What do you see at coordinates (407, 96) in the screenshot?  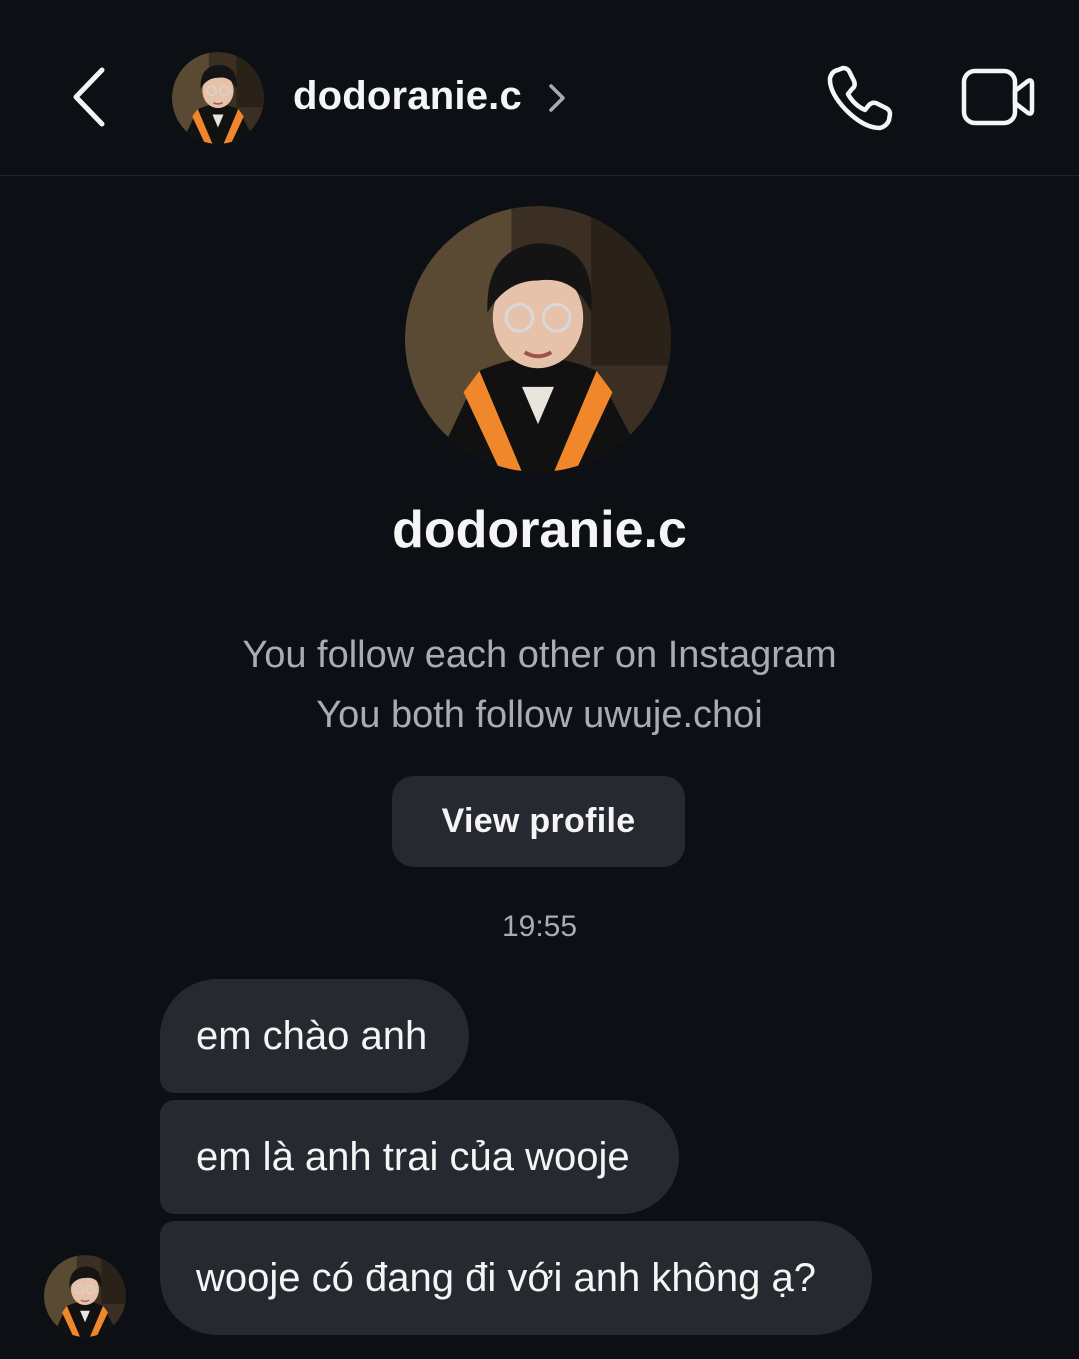 I see `header-username: dodoranie.c` at bounding box center [407, 96].